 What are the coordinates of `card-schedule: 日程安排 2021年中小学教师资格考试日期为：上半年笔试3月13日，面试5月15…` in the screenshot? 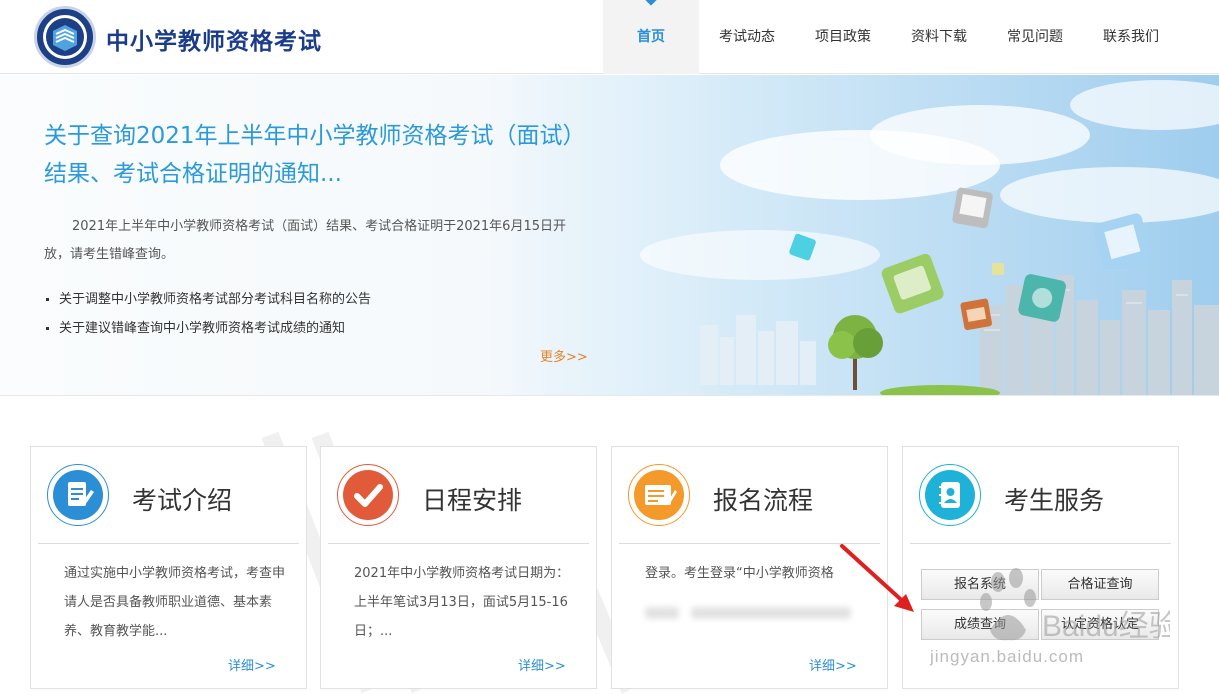 It's located at (458, 567).